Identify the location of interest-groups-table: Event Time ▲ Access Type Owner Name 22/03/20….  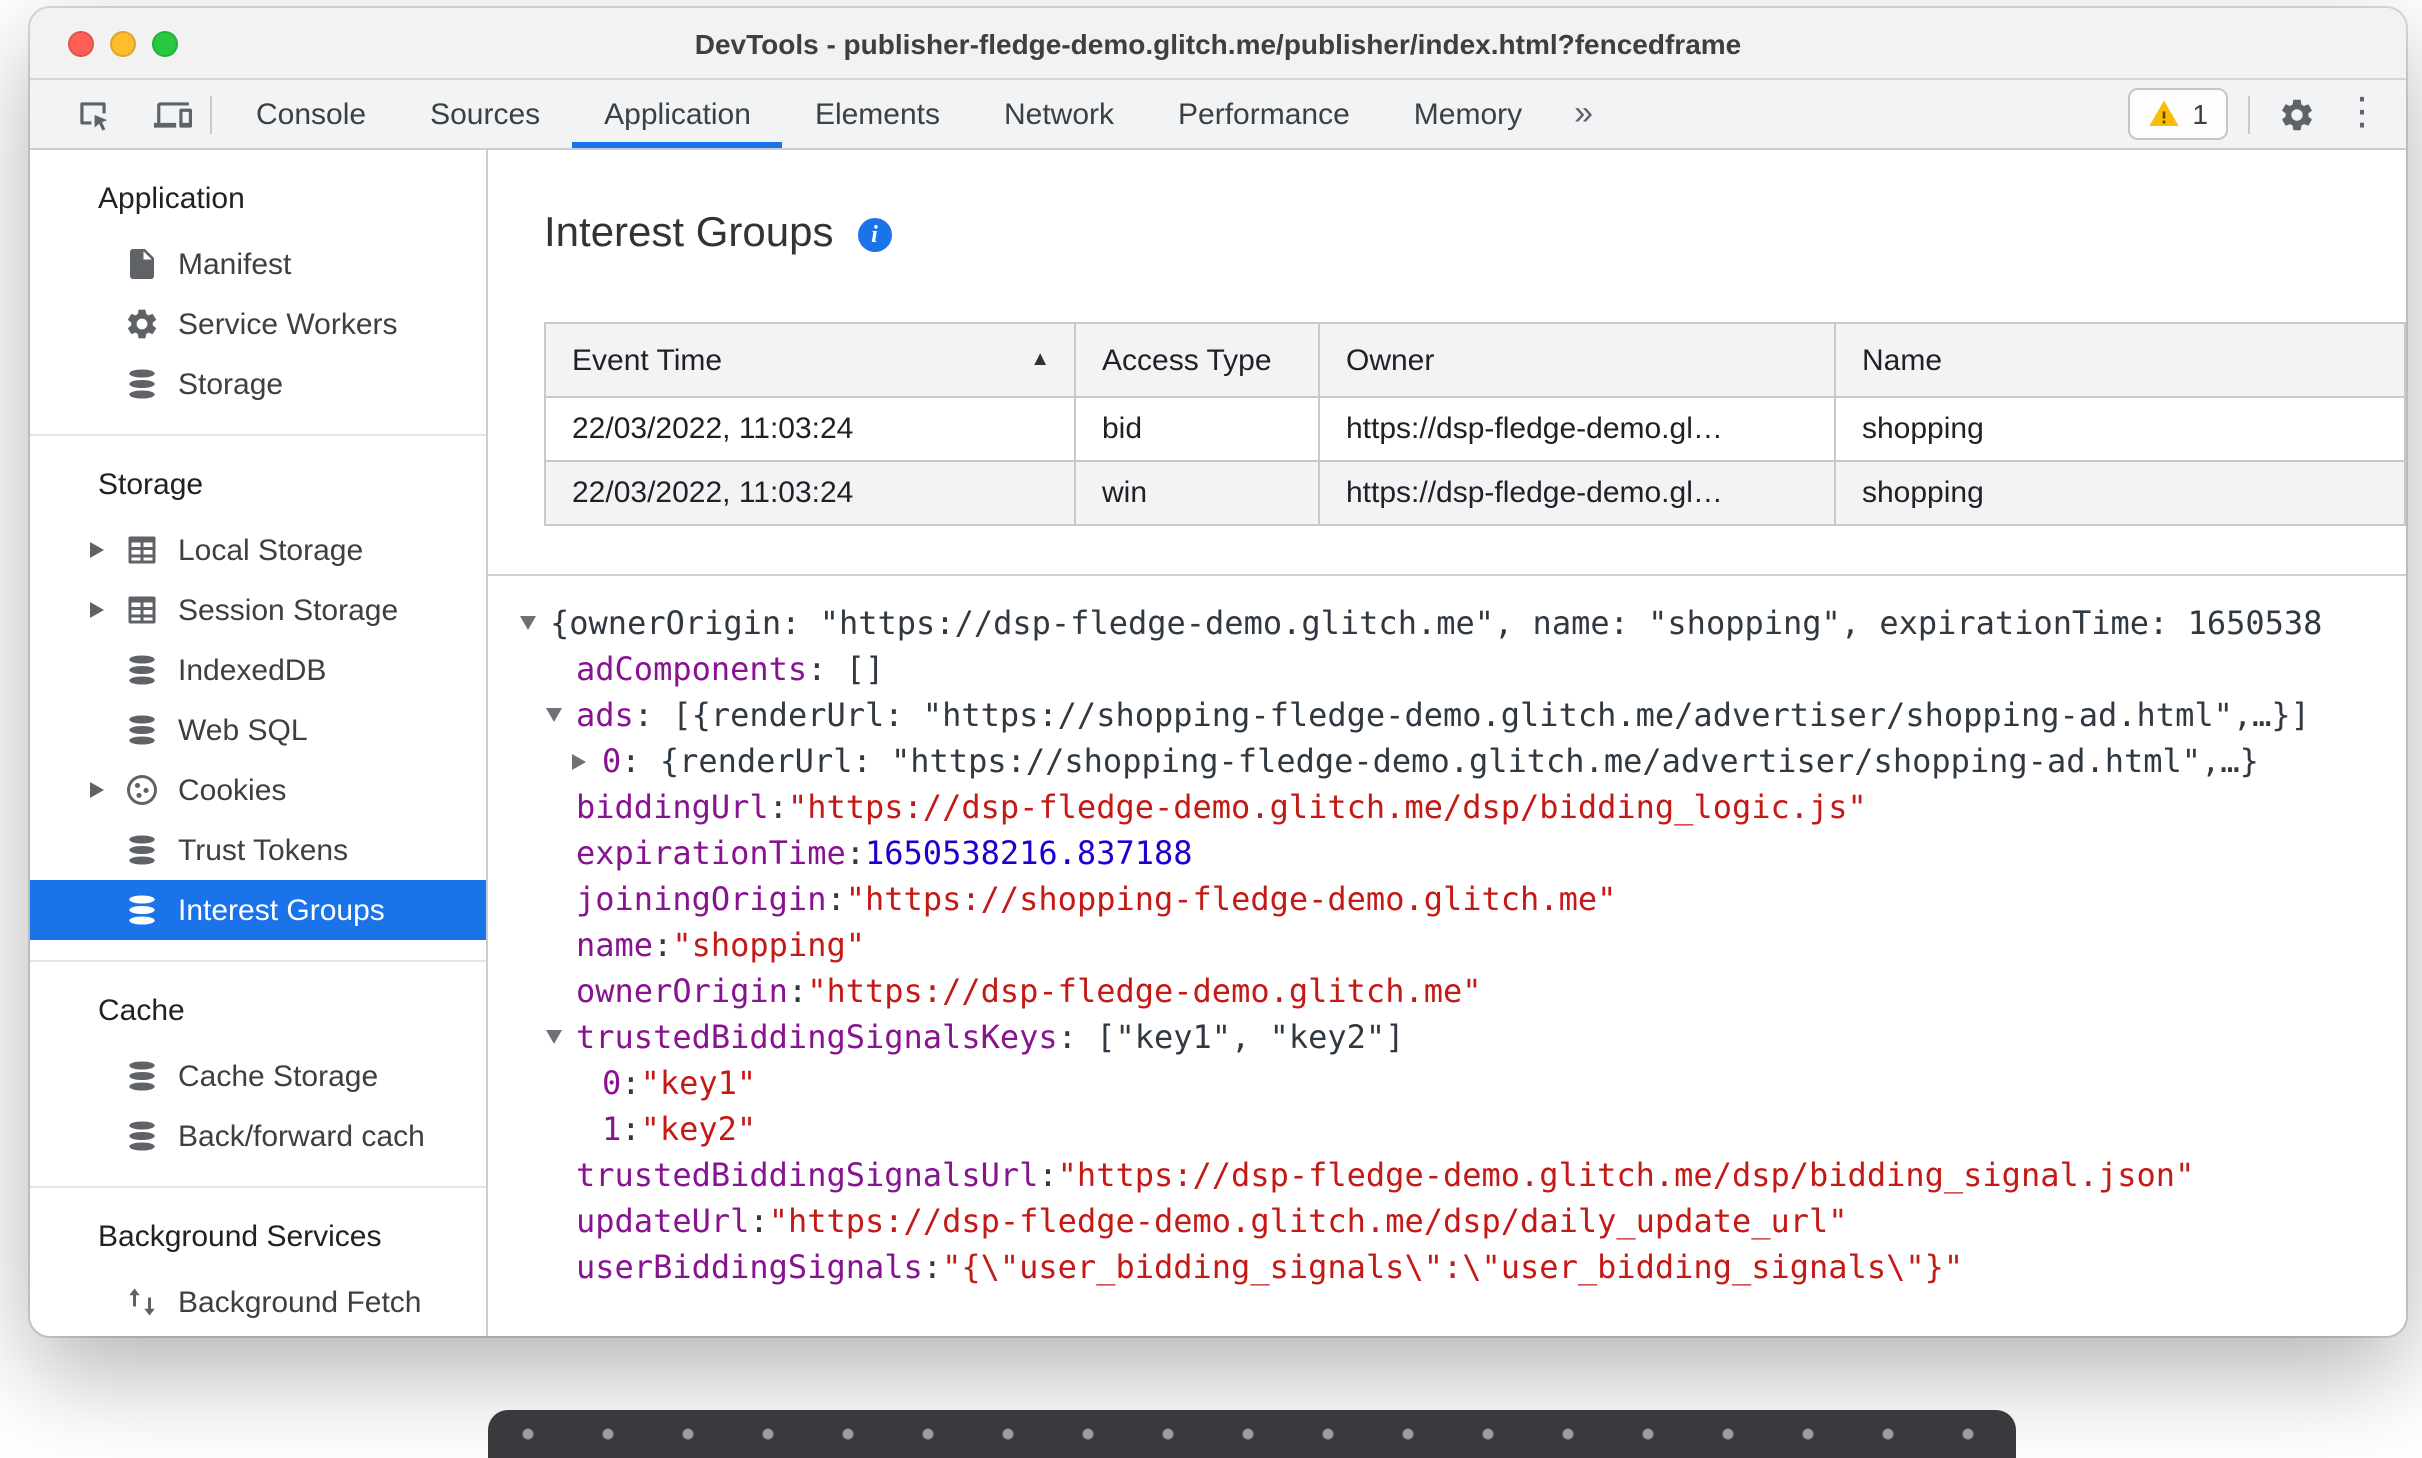
(1475, 424).